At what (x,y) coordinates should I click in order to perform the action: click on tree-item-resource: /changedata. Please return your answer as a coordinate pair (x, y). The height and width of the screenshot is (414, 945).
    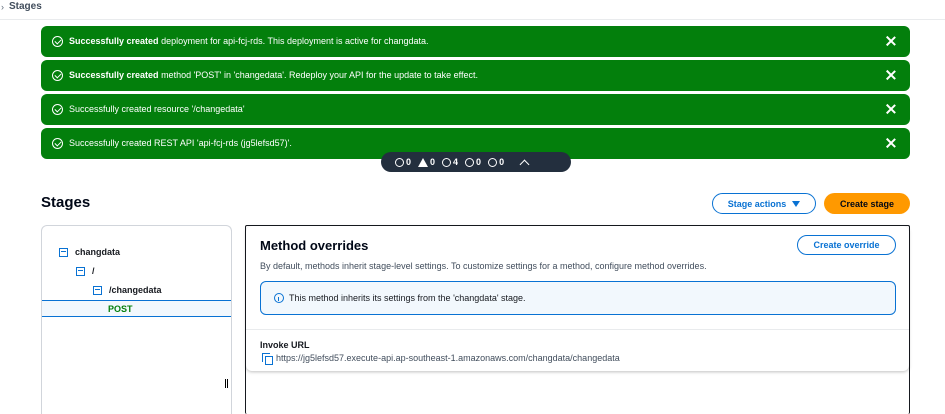
    Looking at the image, I should click on (127, 290).